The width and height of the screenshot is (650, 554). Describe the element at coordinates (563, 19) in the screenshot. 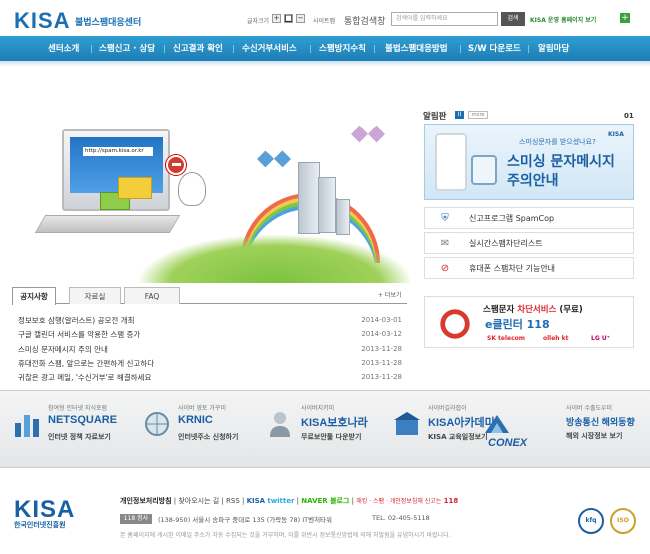

I see `kisa-homepage-link: KISA 운영 홈페이지 보기` at that location.